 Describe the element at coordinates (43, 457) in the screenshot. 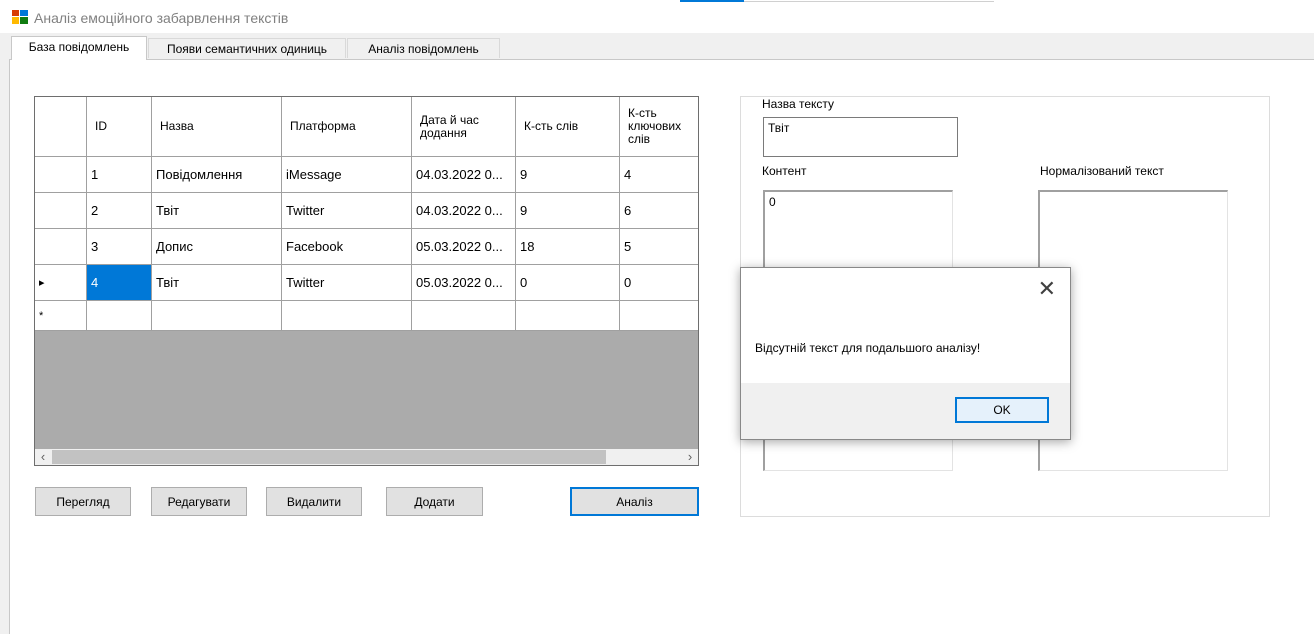

I see `scroll-left-arrow-icon: ‹` at that location.